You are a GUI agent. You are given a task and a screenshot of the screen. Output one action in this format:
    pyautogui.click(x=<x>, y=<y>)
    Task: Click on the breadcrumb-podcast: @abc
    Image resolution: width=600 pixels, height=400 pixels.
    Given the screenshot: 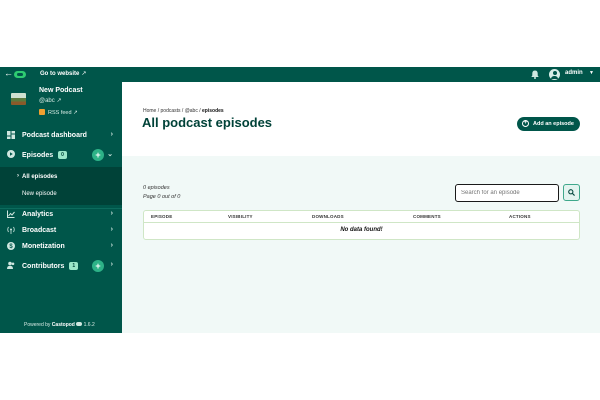 What is the action you would take?
    pyautogui.click(x=191, y=111)
    